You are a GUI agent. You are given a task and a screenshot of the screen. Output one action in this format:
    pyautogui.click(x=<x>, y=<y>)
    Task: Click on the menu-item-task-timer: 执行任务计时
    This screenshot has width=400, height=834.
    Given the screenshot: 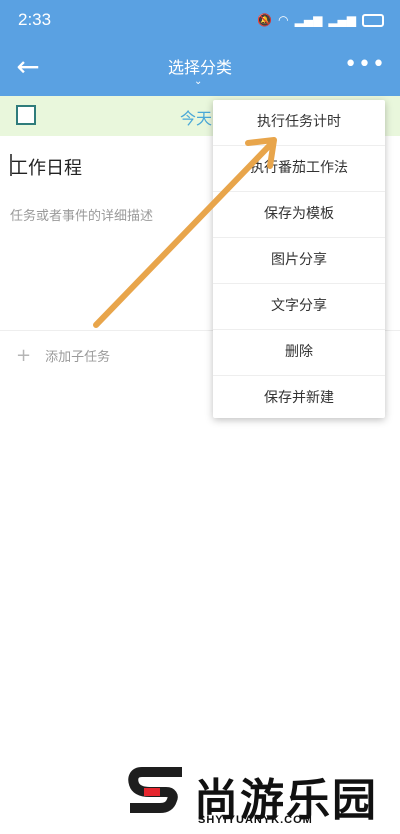 What is the action you would take?
    pyautogui.click(x=299, y=123)
    